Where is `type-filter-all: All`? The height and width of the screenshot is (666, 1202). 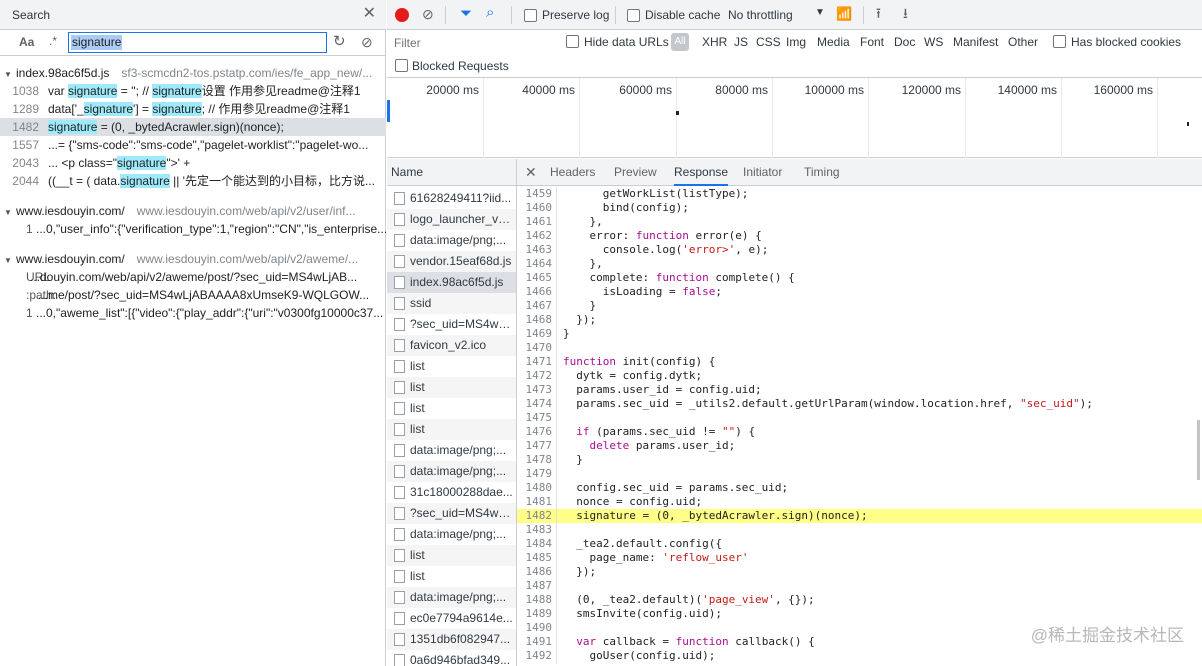
type-filter-all: All is located at coordinates (680, 42).